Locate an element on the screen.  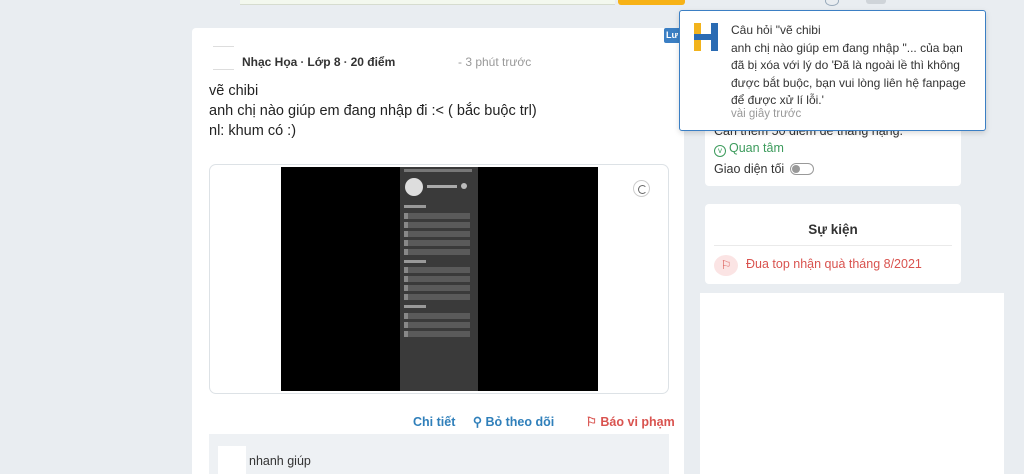
dark-mode-setting: Giao diện tối is located at coordinates (764, 169).